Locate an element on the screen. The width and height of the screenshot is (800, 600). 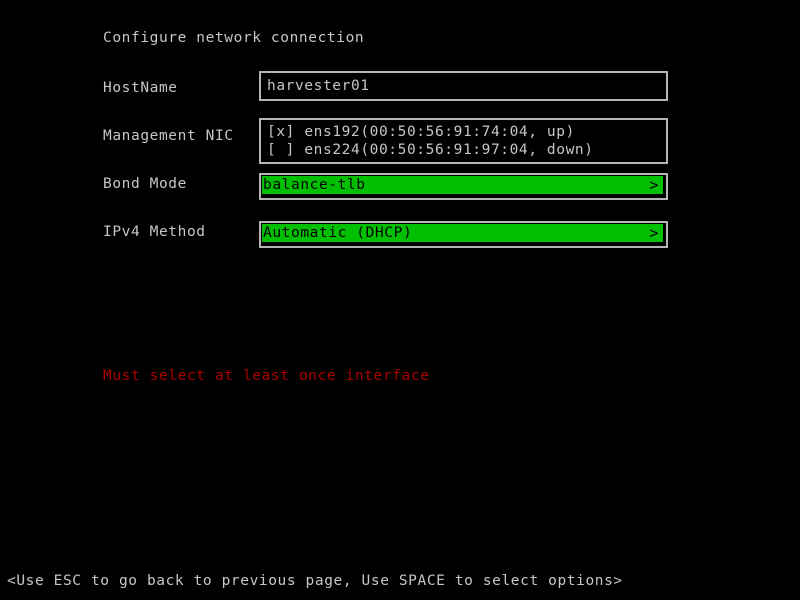
nic-label: ens192(00:50:56:91:74:04, up) is located at coordinates (439, 132).